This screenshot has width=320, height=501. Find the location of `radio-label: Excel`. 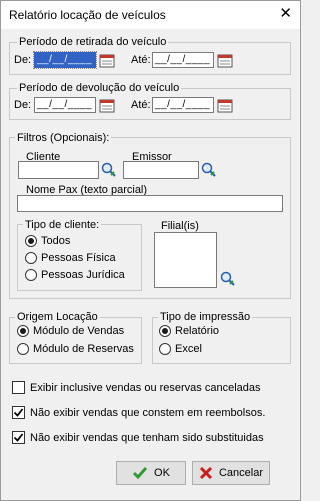

radio-label: Excel is located at coordinates (188, 349).